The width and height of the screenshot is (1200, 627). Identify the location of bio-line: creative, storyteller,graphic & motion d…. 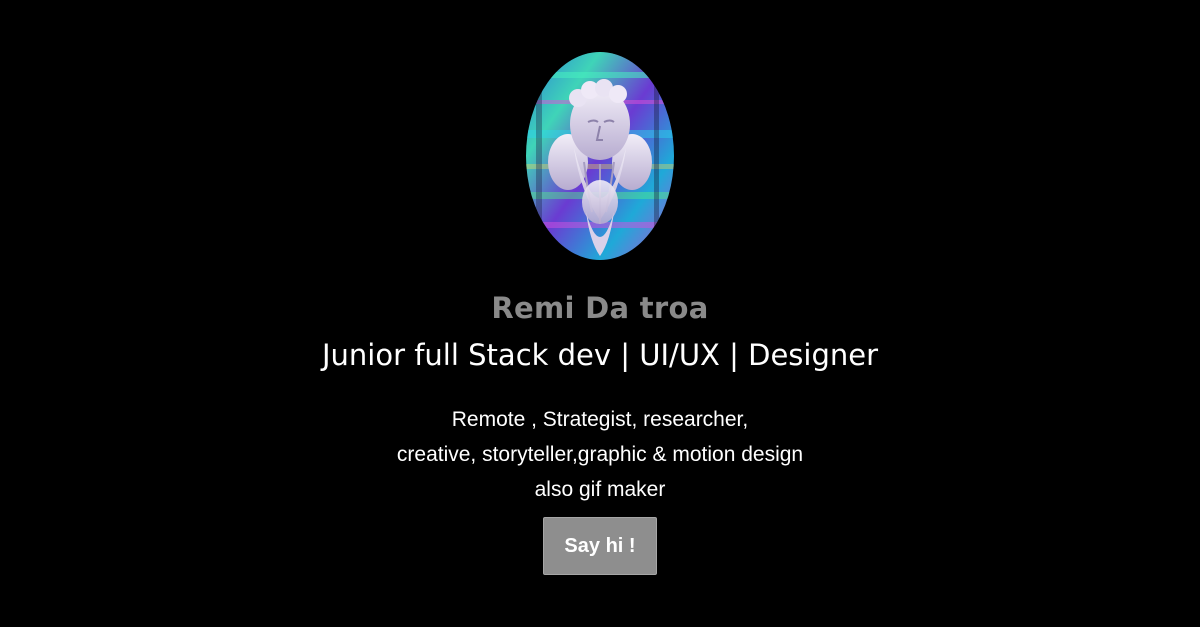
(600, 454).